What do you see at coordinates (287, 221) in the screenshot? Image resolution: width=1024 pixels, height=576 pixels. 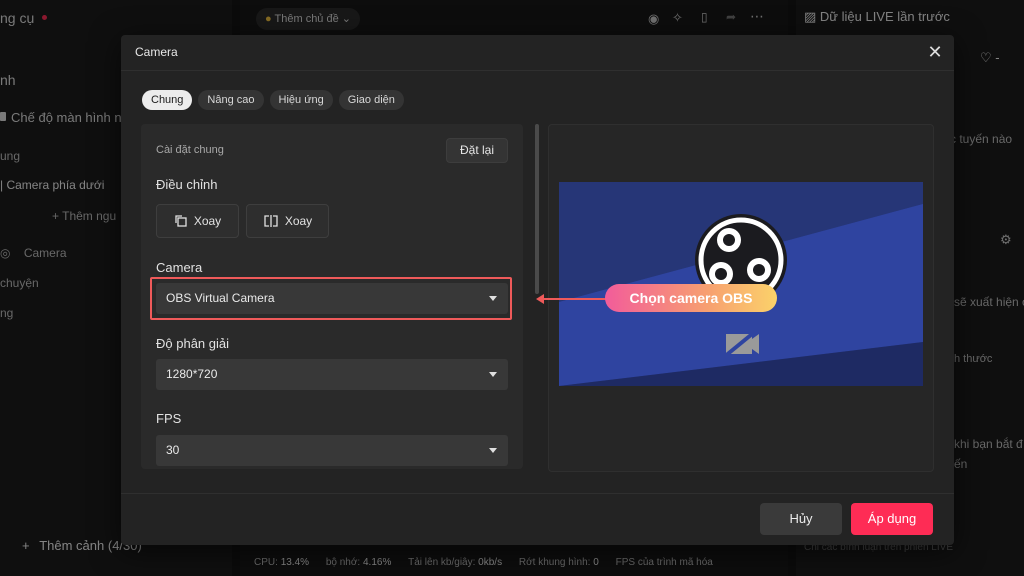 I see `flip-button: Xoay` at bounding box center [287, 221].